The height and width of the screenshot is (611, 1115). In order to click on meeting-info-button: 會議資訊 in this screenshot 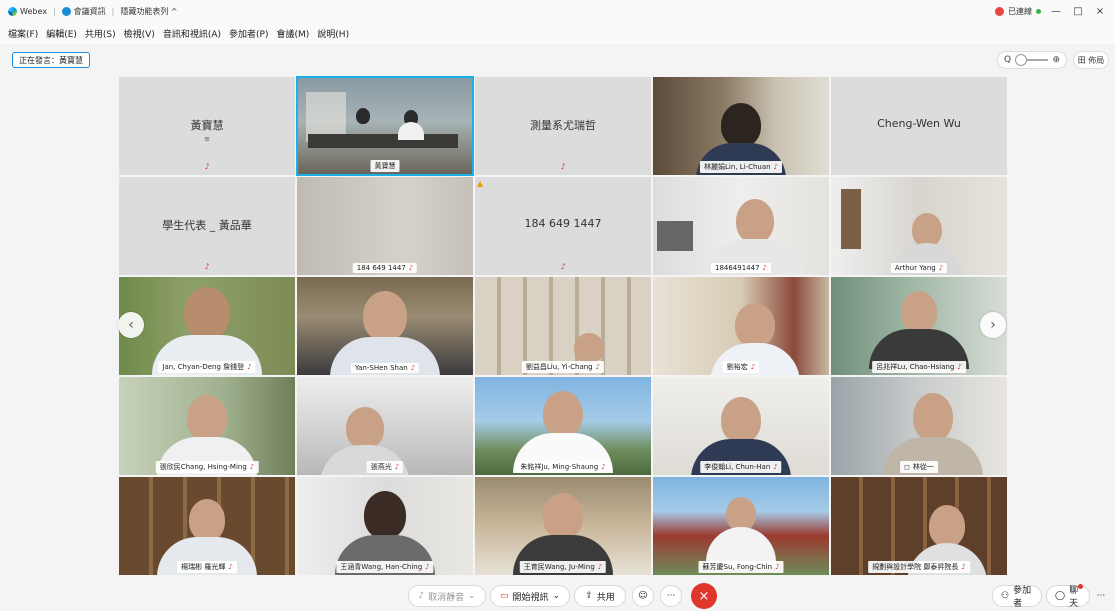, I will do `click(83, 11)`.